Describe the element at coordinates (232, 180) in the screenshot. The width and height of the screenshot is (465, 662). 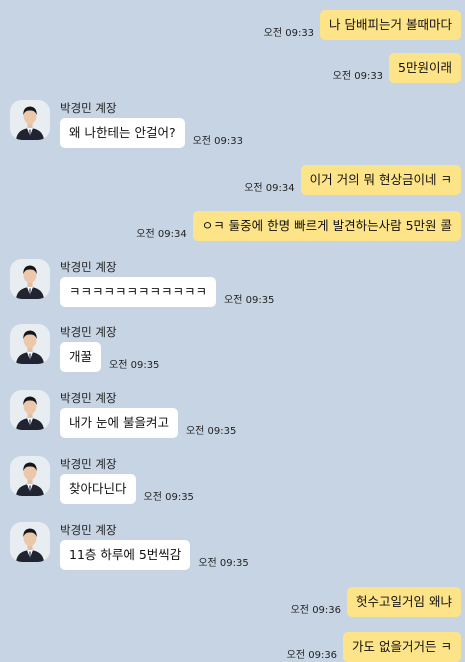
I see `sent-message: 오전 09:34 이거 거의 뭐 현상금이네 ㅋ` at that location.